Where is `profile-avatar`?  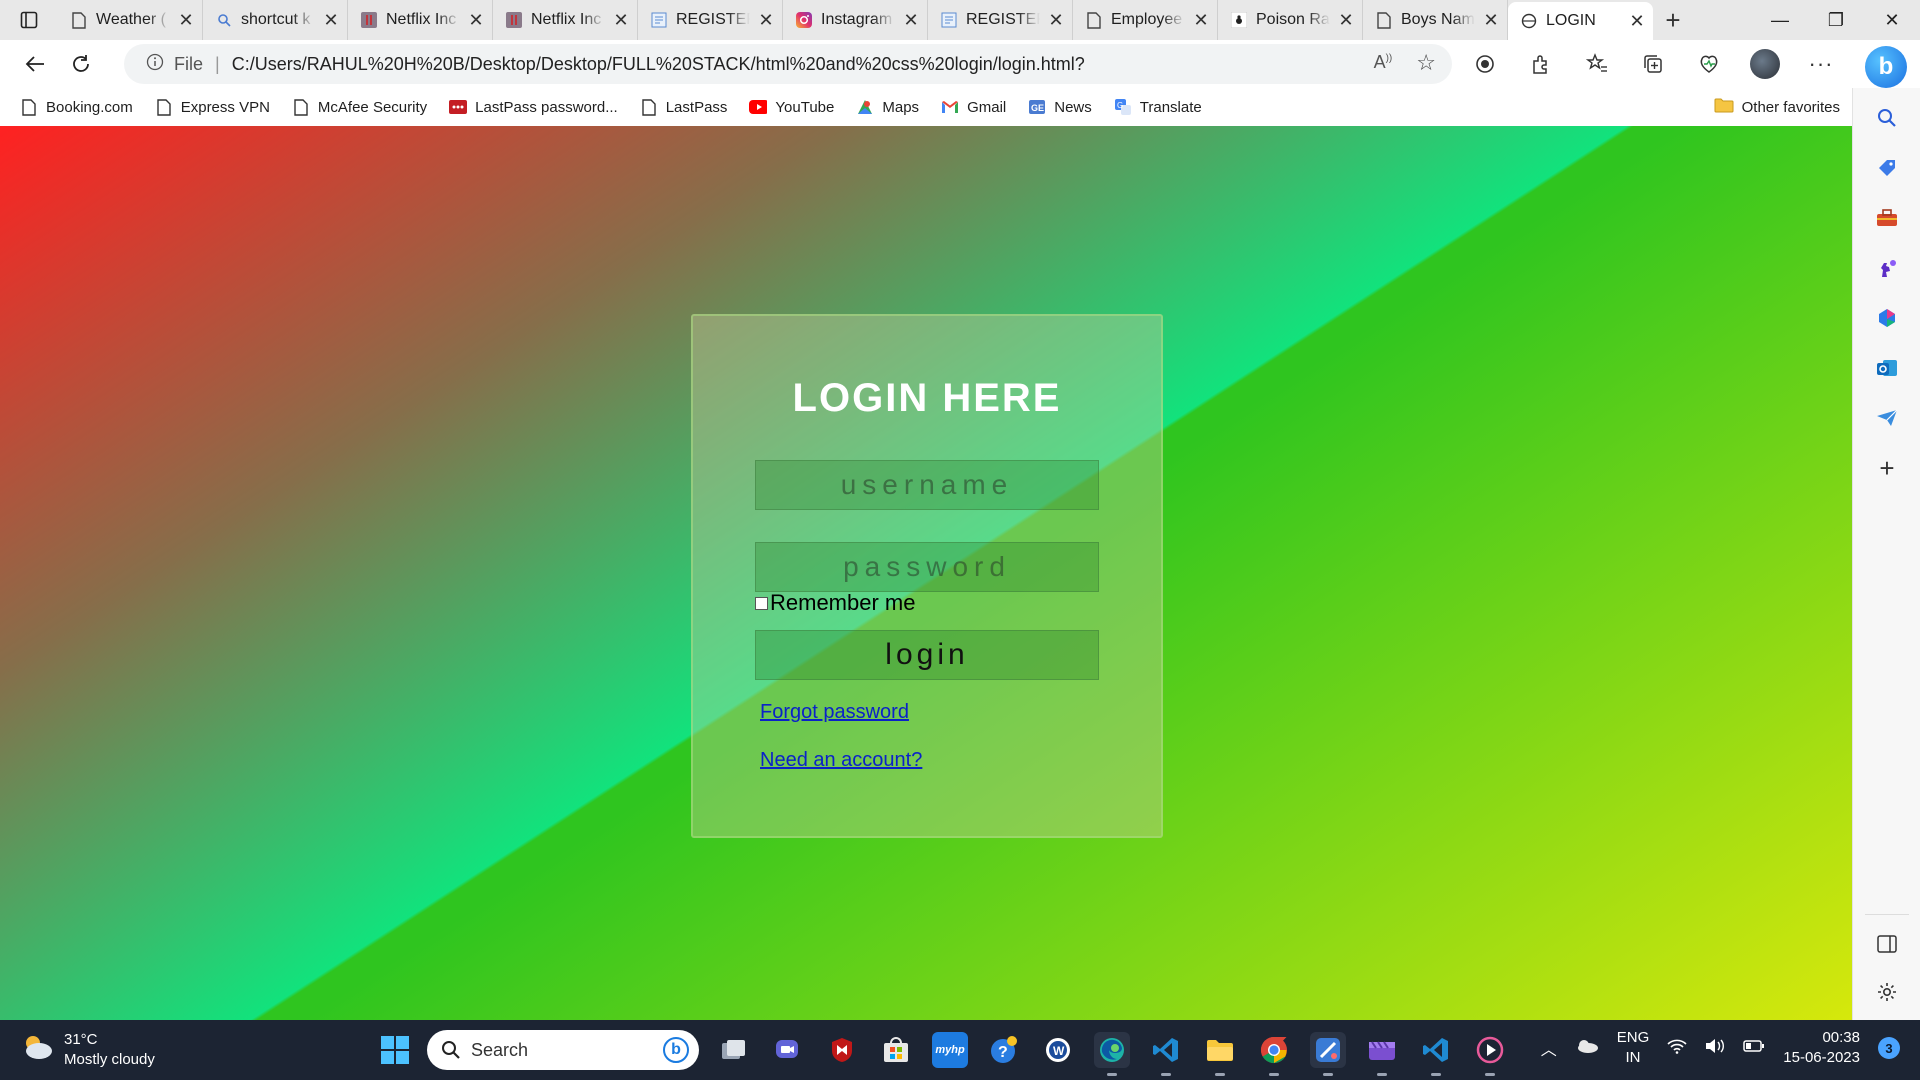 profile-avatar is located at coordinates (1765, 64).